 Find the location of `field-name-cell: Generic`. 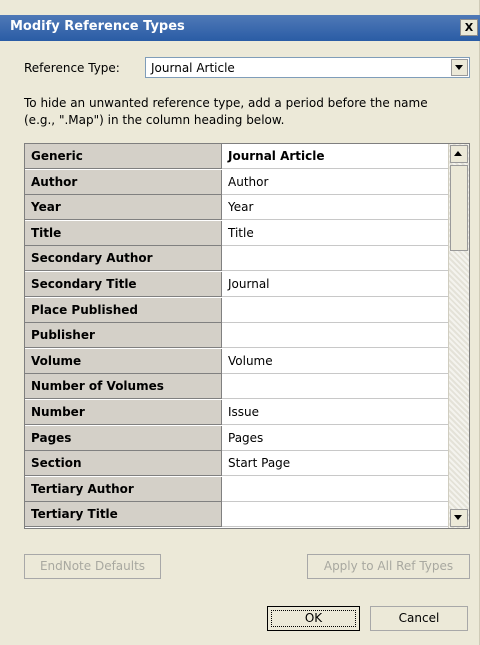

field-name-cell: Generic is located at coordinates (123, 156).